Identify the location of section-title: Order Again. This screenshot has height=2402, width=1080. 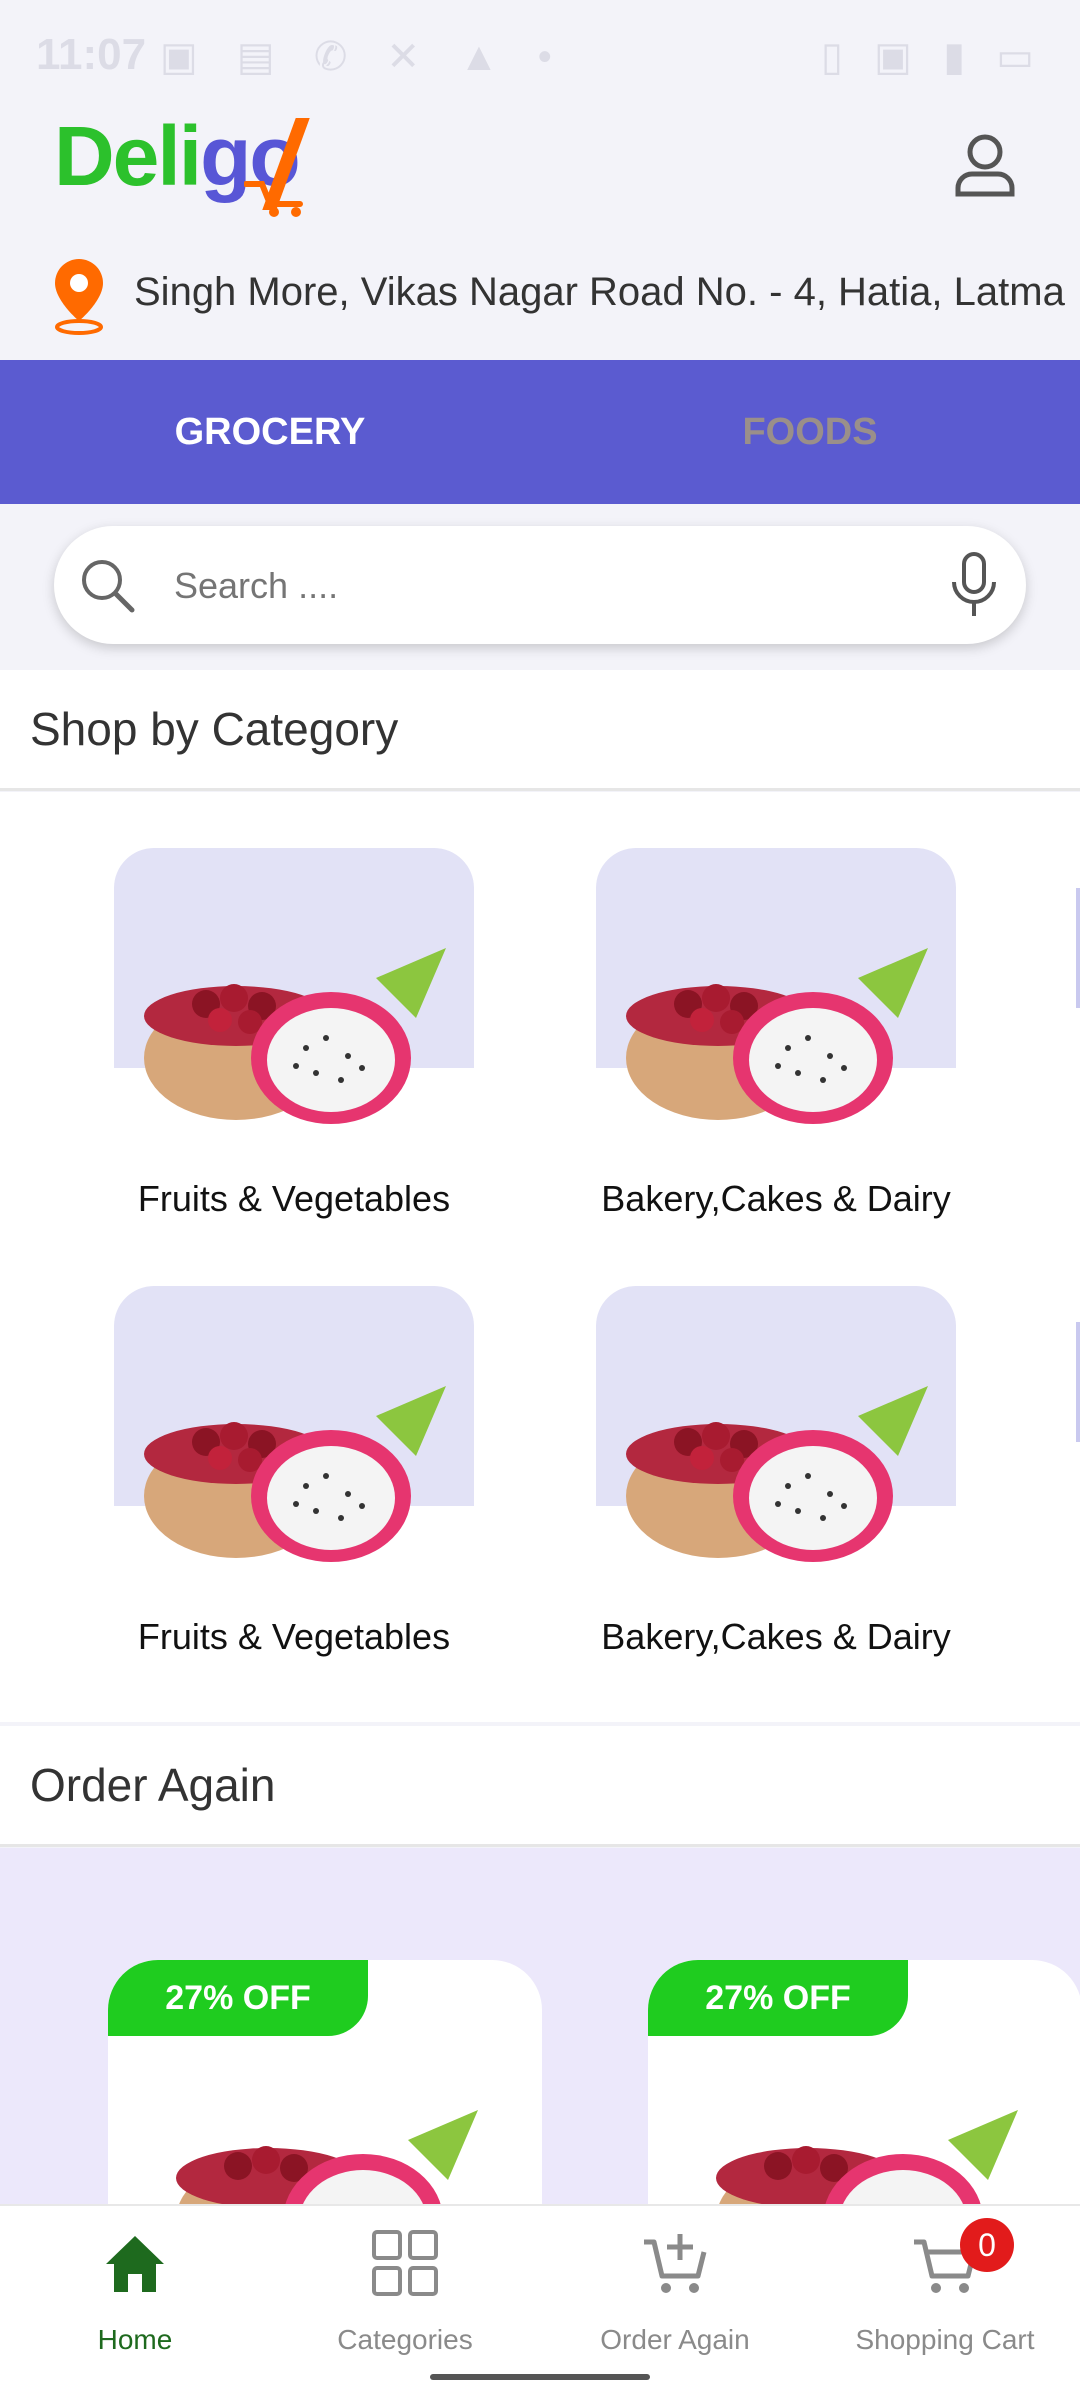
(153, 1785).